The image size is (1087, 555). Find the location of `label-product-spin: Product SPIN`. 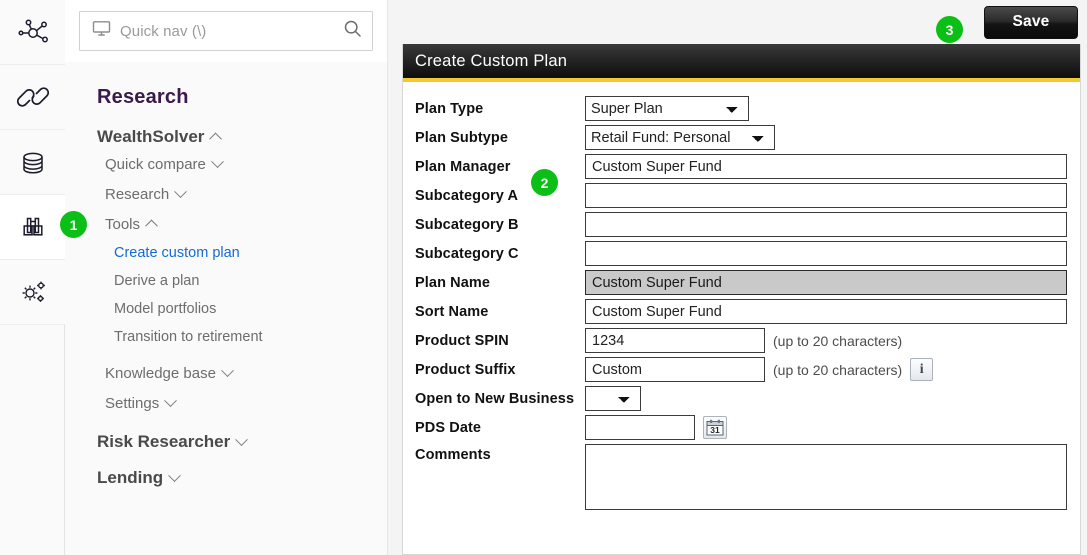

label-product-spin: Product SPIN is located at coordinates (462, 340).